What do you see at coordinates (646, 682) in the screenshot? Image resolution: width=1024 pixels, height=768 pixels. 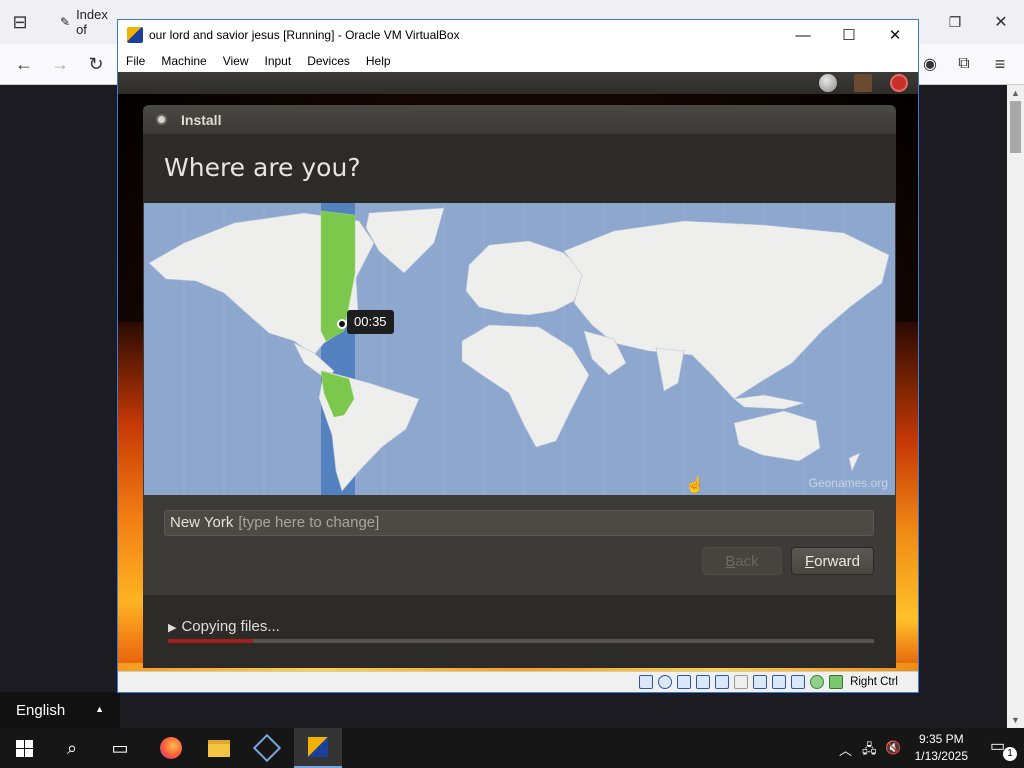 I see `hard-disk-icon` at bounding box center [646, 682].